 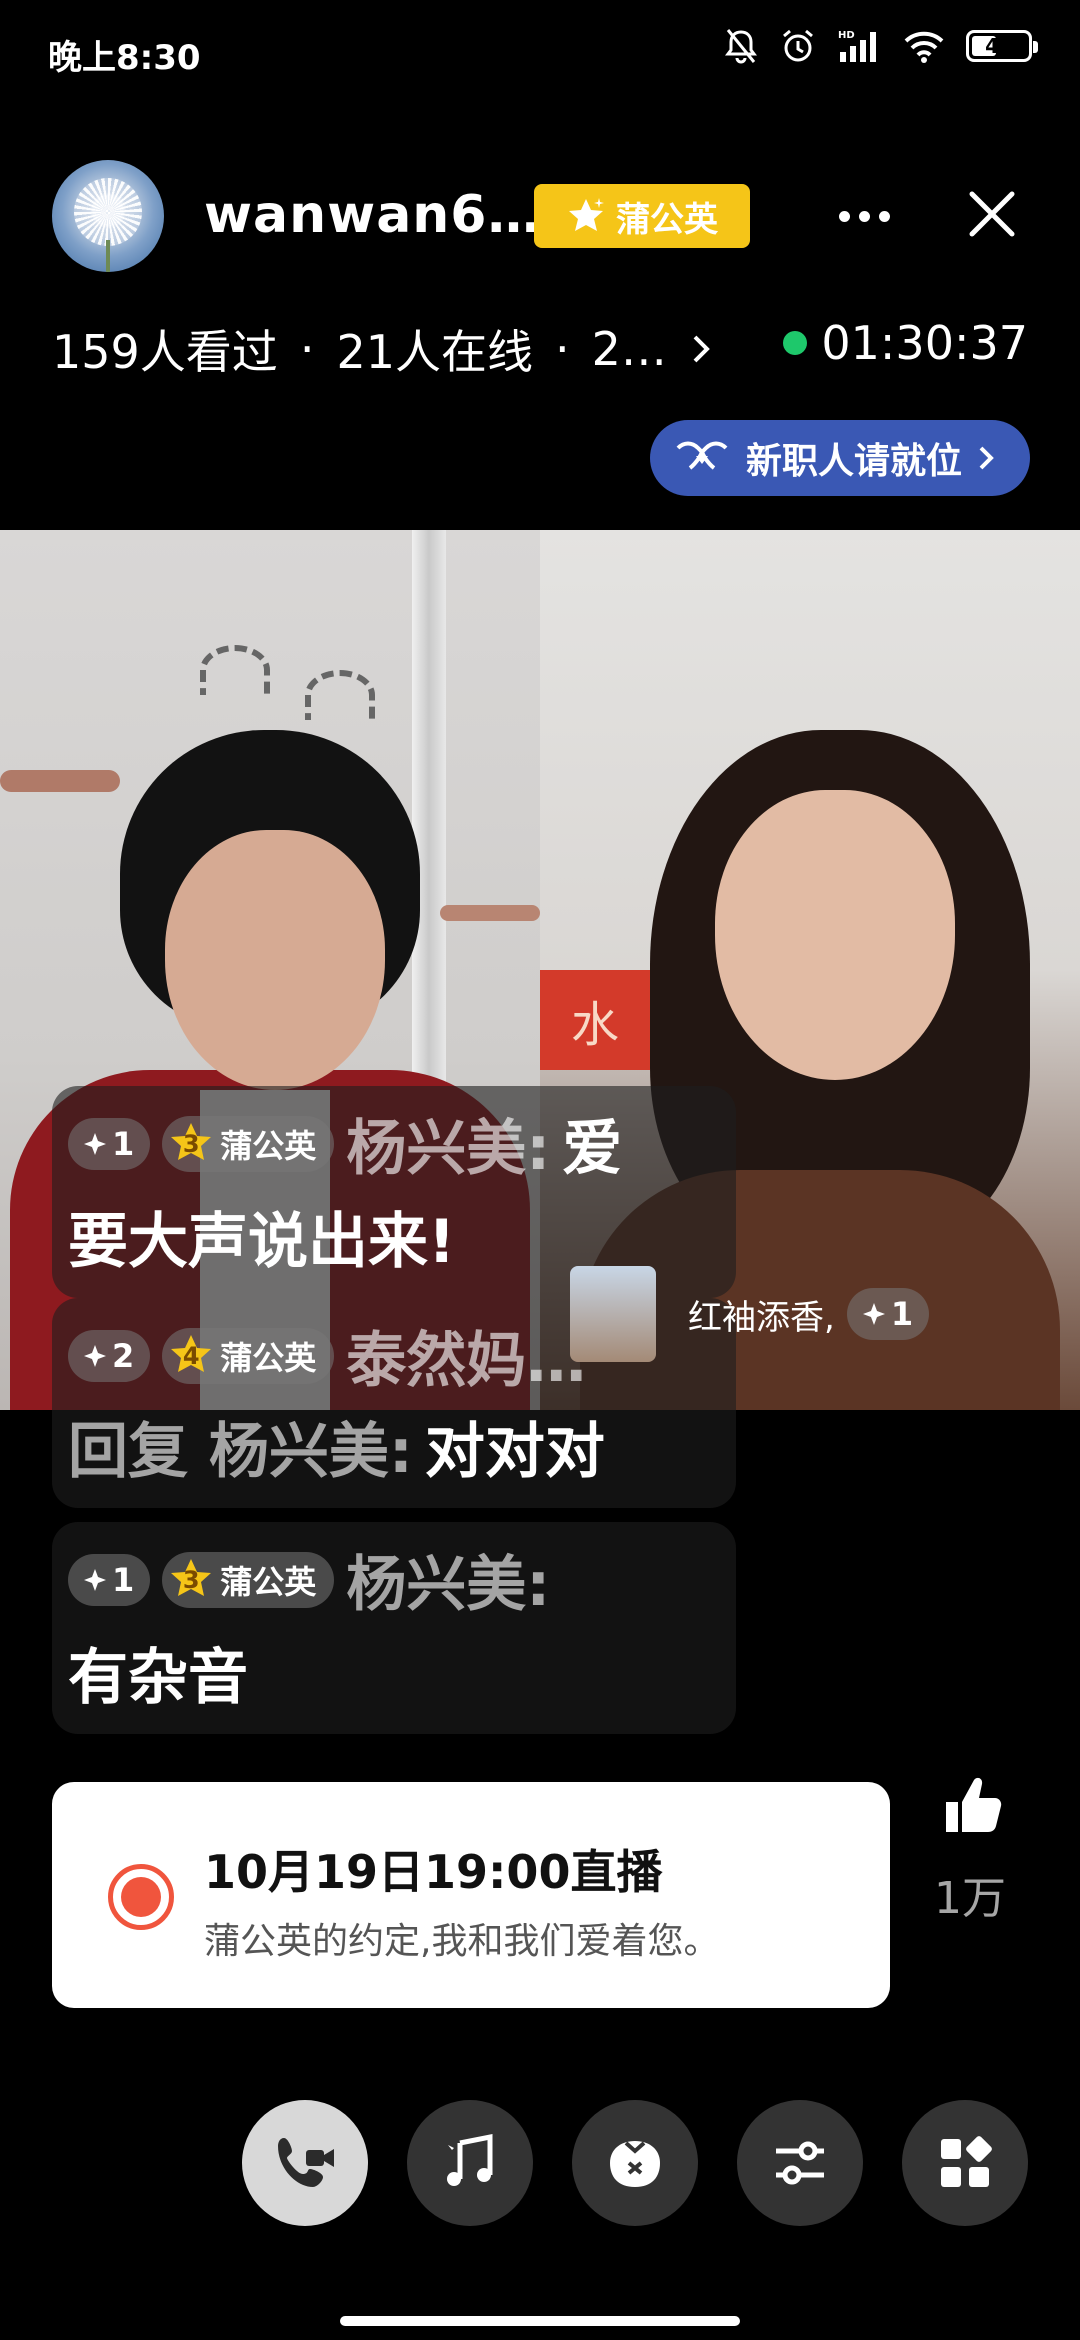 What do you see at coordinates (798, 45) in the screenshot?
I see `alarm-icon` at bounding box center [798, 45].